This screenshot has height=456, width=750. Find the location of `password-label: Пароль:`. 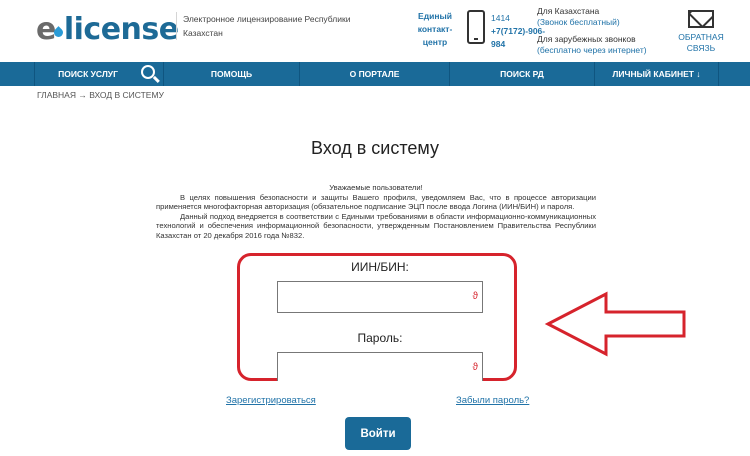

password-label: Пароль: is located at coordinates (380, 338).